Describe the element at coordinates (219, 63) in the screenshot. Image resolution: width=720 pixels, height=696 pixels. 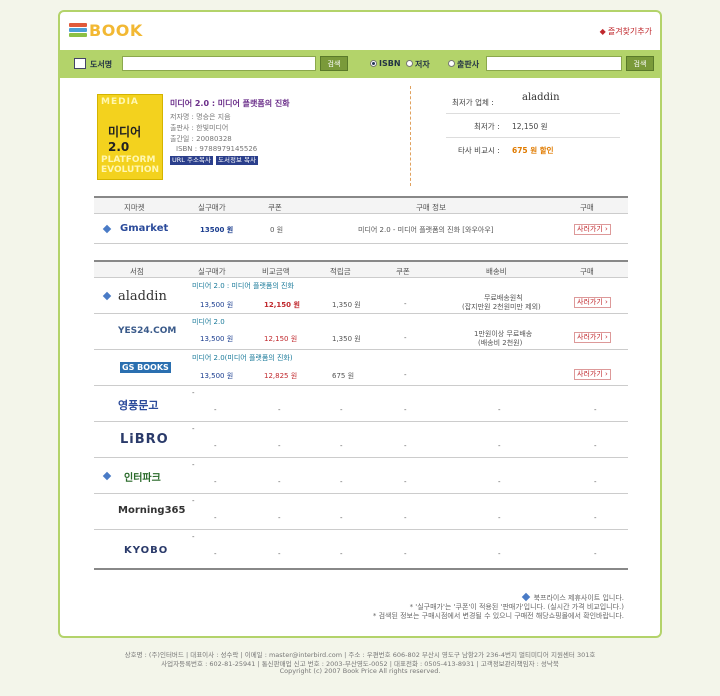
I see `title-search-input` at that location.